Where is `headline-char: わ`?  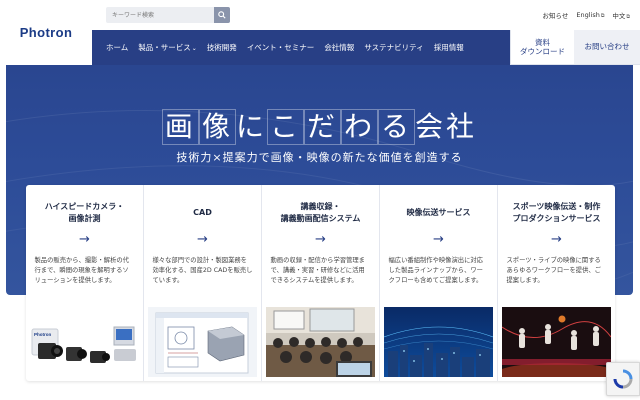 headline-char: わ is located at coordinates (360, 127).